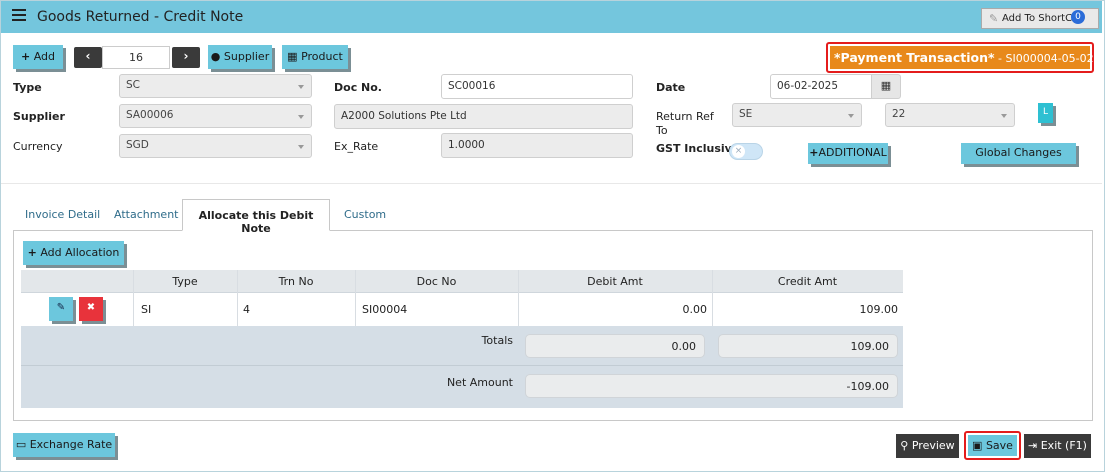 The width and height of the screenshot is (1105, 472). I want to click on return-ref-type-value: SE, so click(746, 114).